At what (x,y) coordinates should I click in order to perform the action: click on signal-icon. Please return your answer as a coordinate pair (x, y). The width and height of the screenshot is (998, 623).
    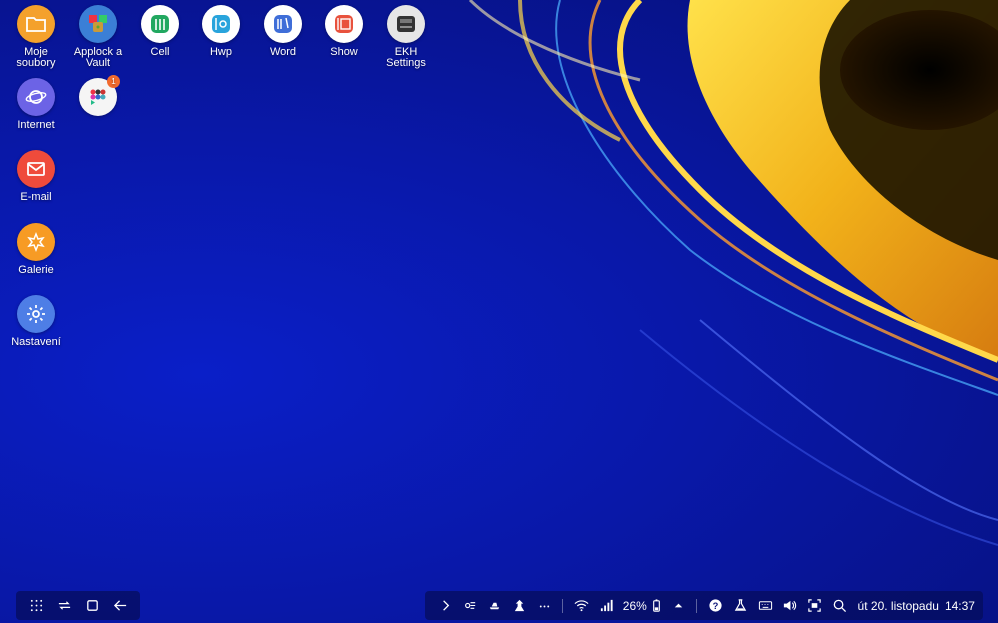
    Looking at the image, I should click on (606, 606).